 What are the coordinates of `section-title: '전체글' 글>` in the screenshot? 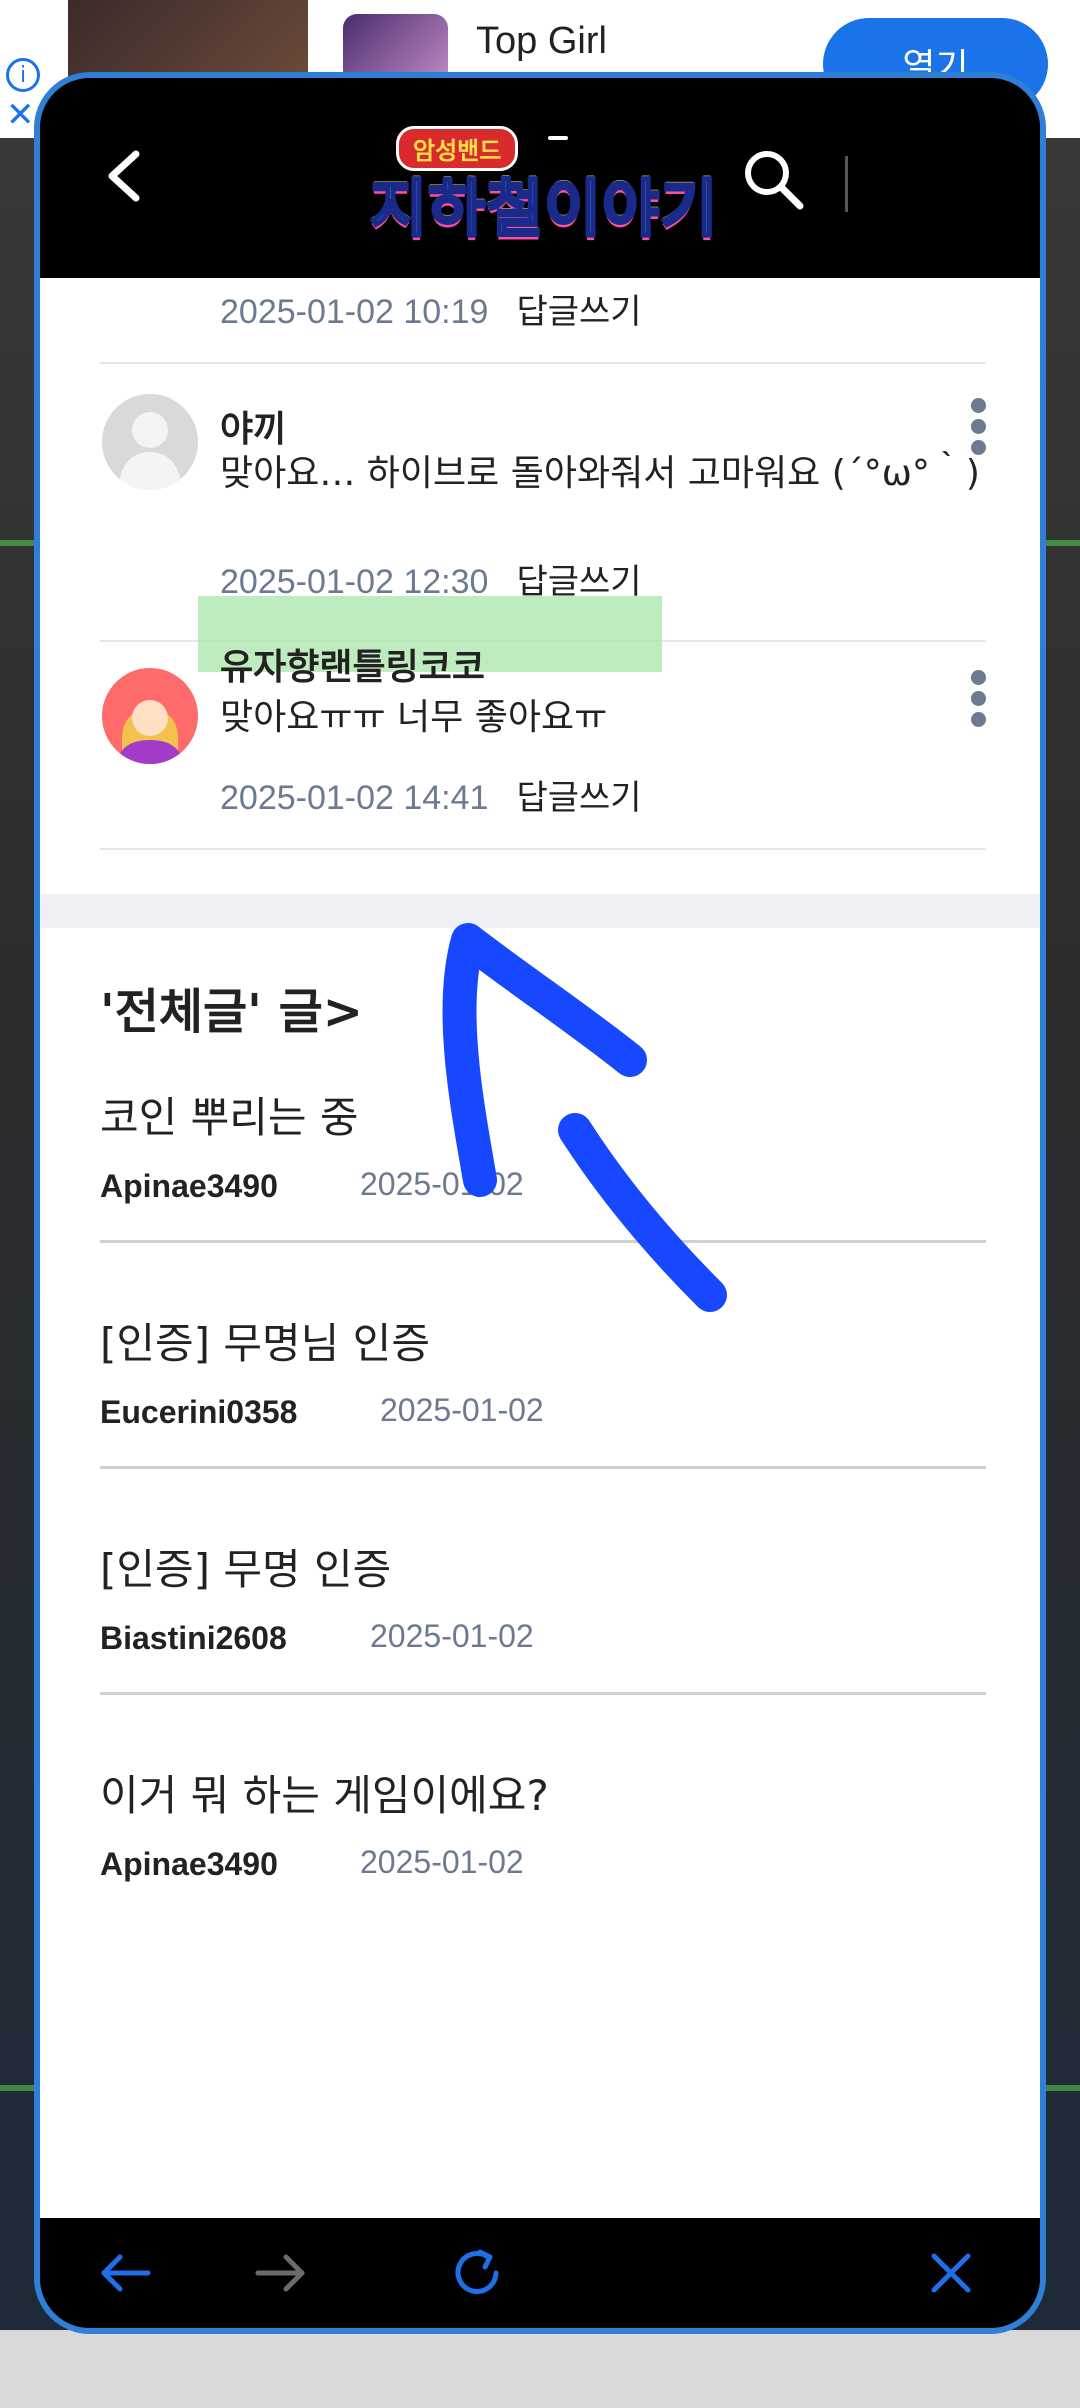 It's located at (231, 1007).